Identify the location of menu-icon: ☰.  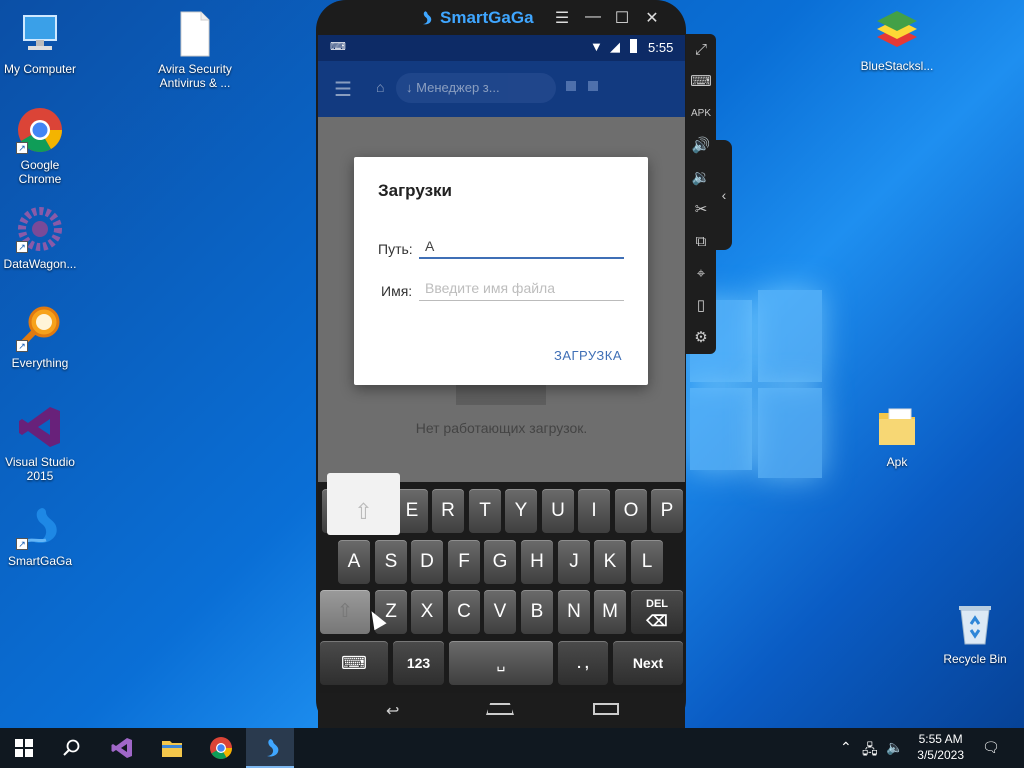
(562, 18).